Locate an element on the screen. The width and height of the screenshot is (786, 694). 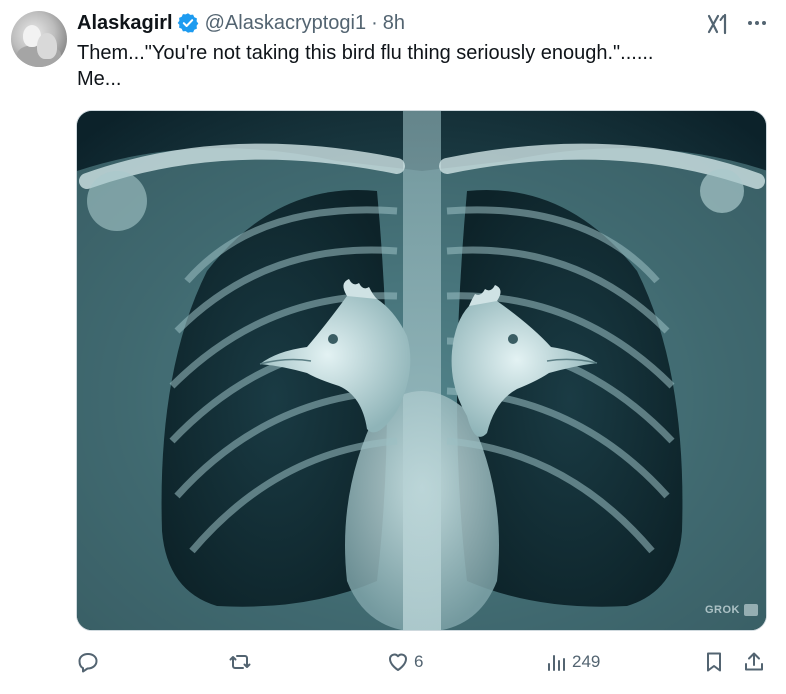
grok-watermark: GROK is located at coordinates (731, 610).